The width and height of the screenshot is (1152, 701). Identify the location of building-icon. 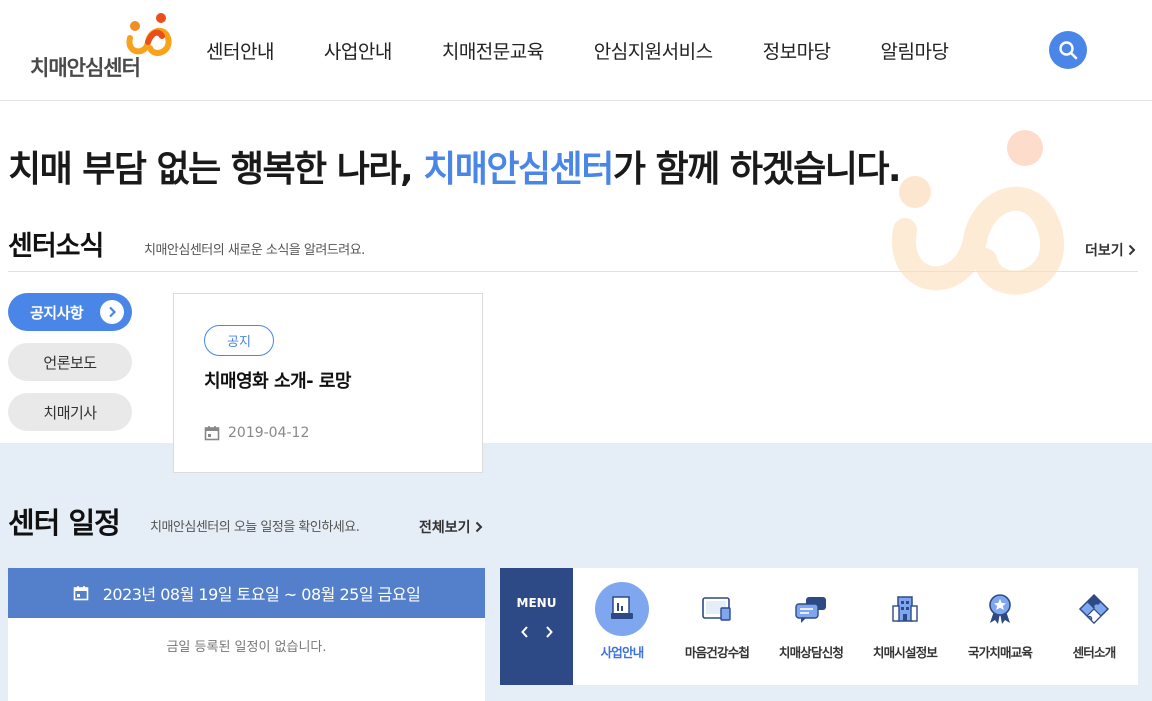
(905, 609).